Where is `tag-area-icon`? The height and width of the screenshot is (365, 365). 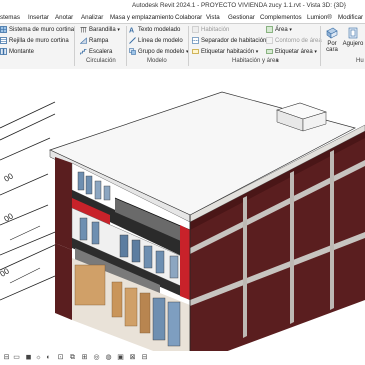
tag-area-icon is located at coordinates (269, 51).